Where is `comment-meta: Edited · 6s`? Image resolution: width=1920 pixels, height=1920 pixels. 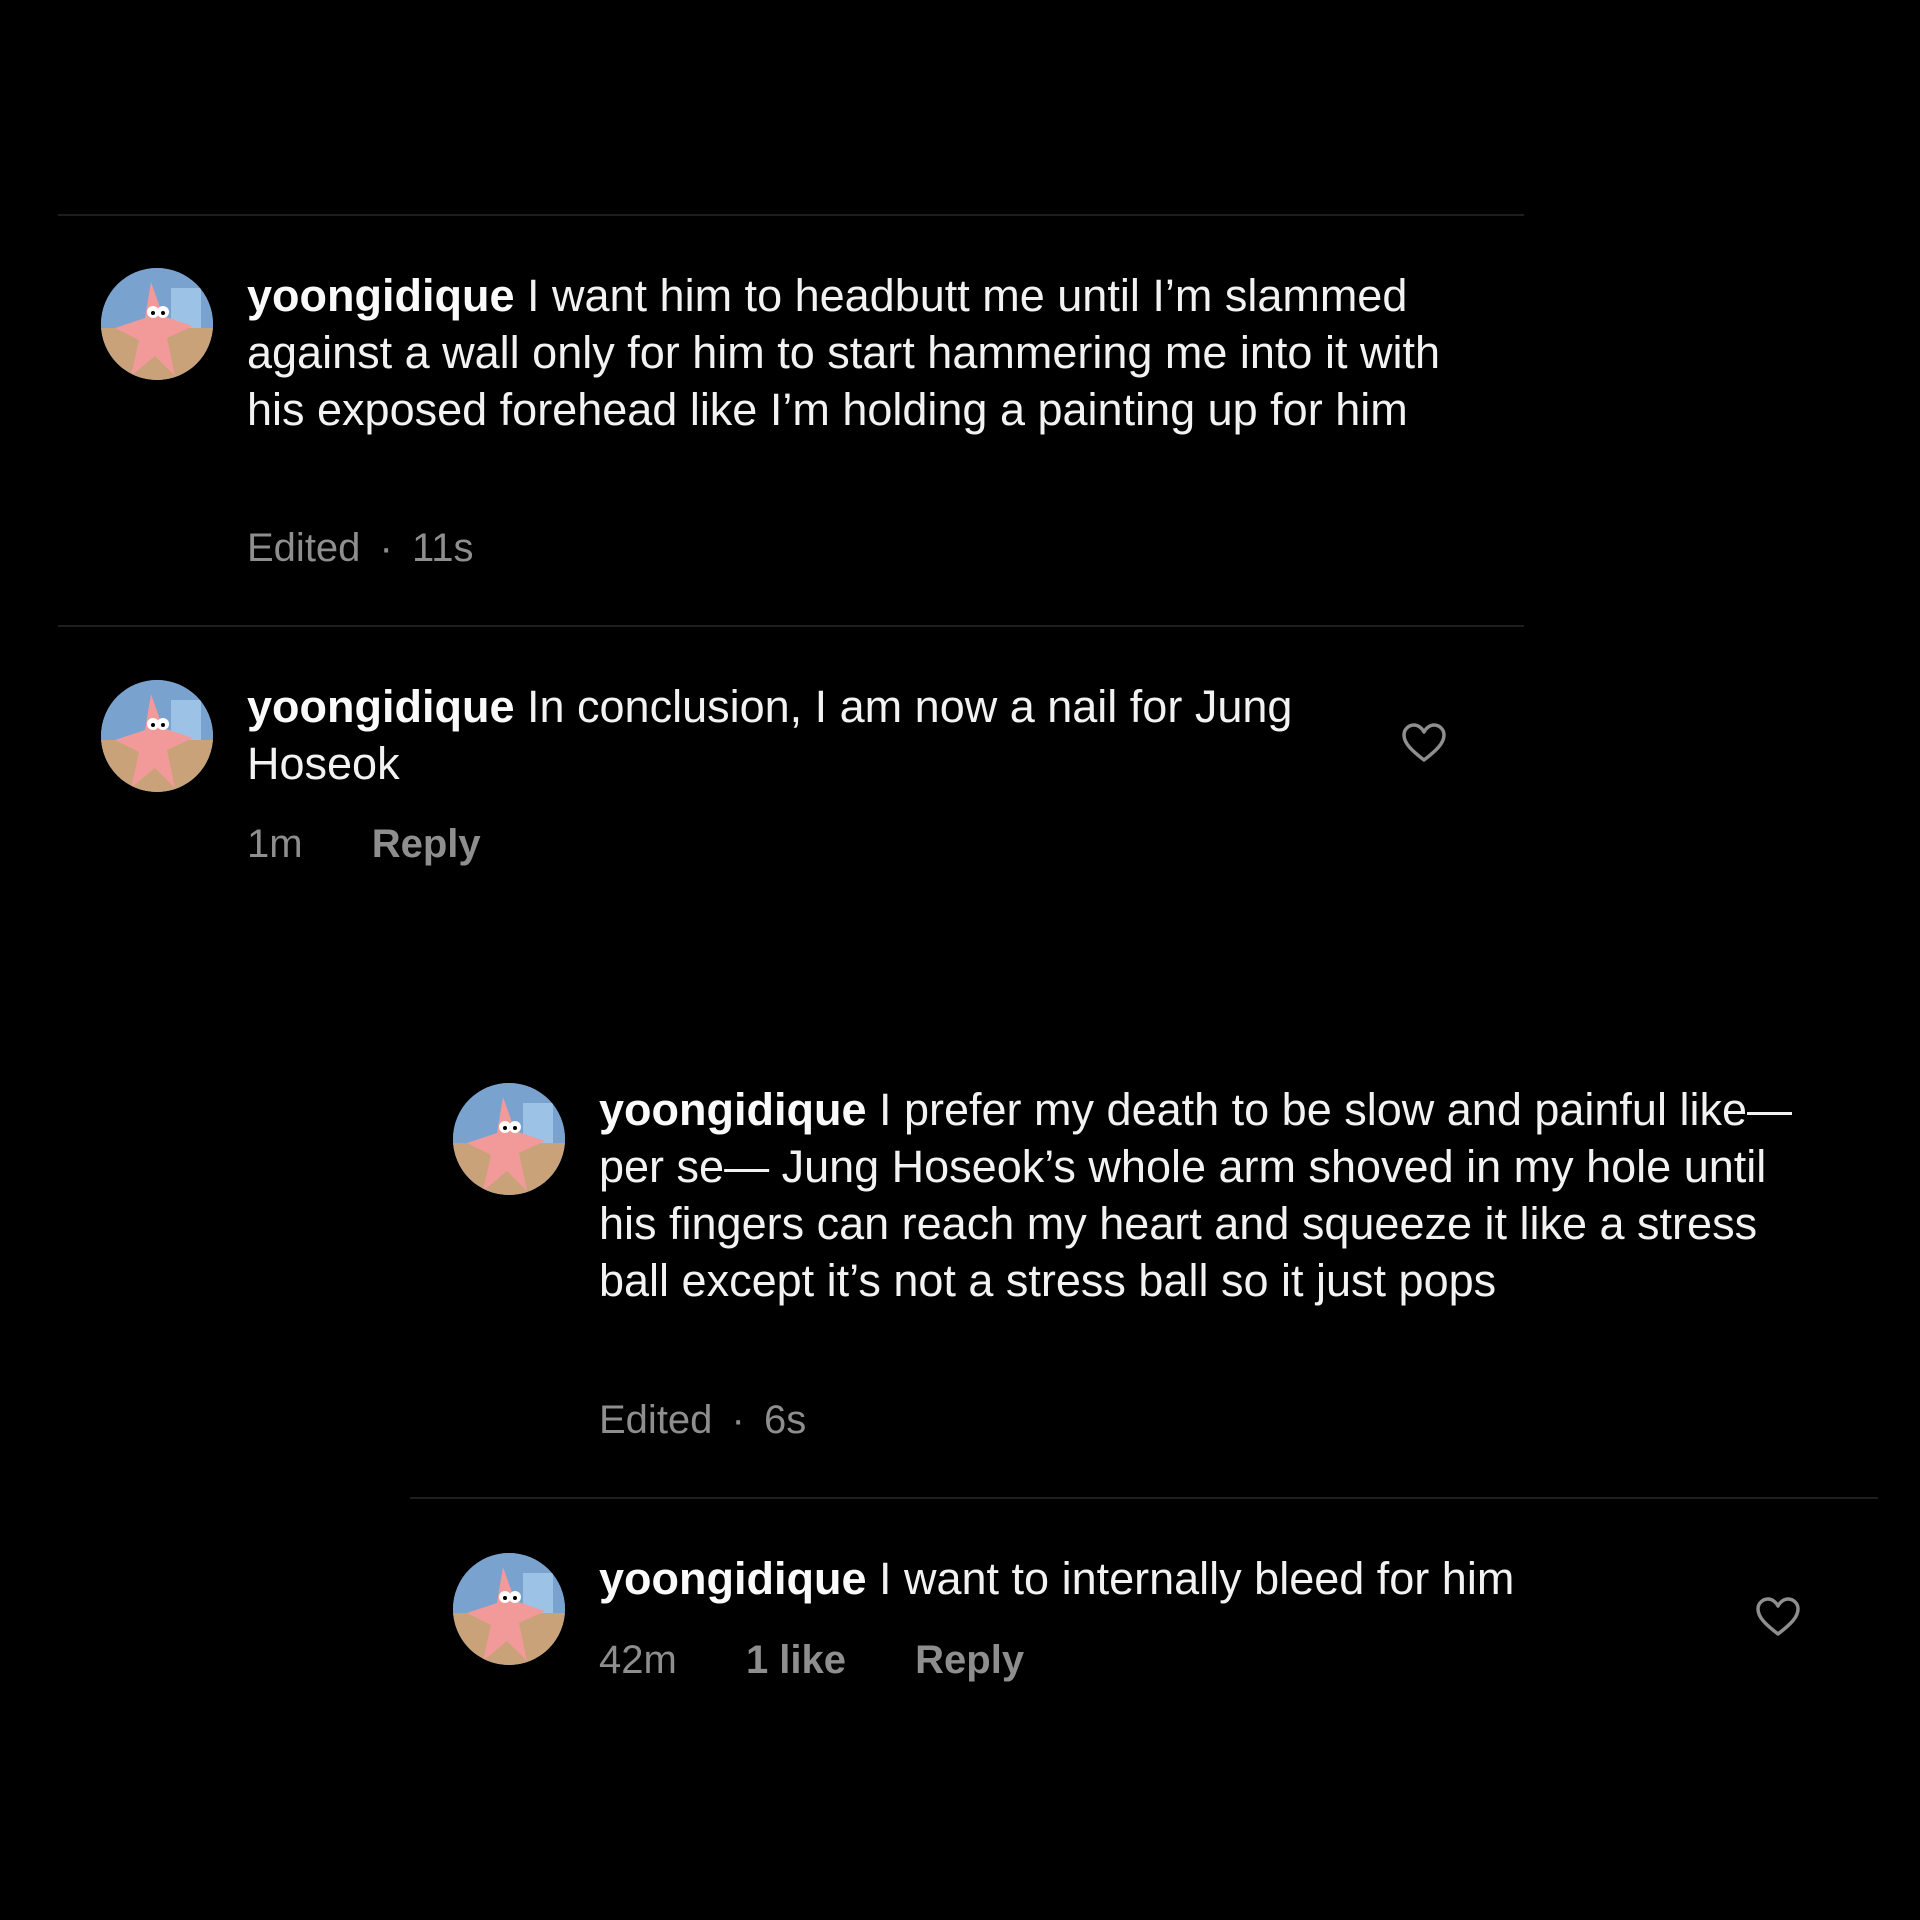
comment-meta: Edited · 6s is located at coordinates (702, 1420).